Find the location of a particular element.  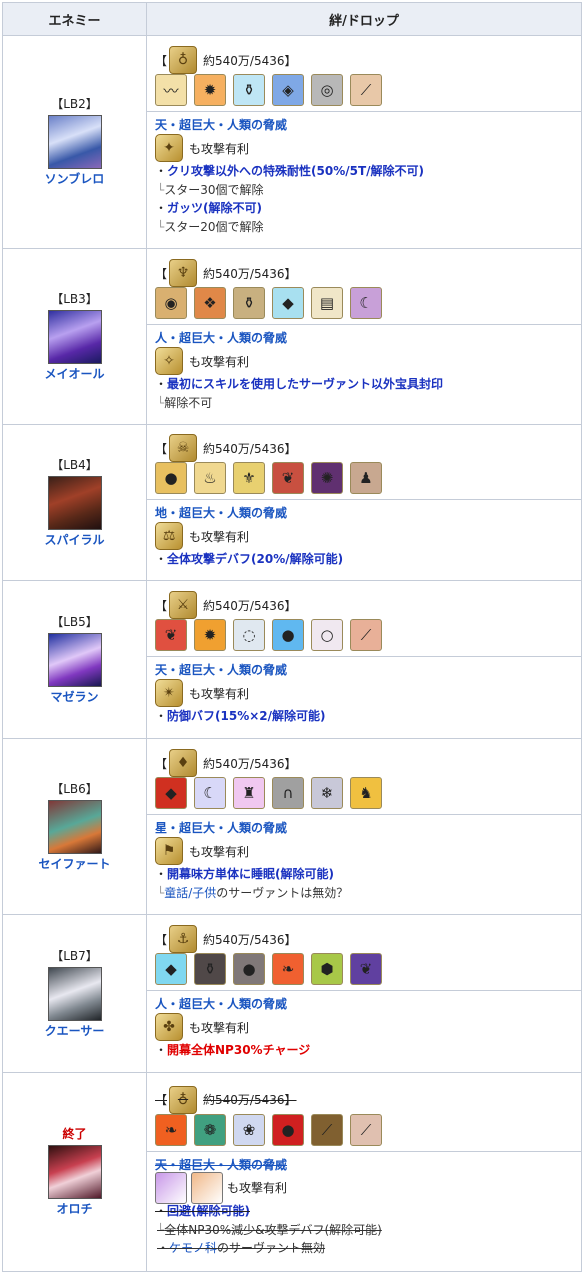

trait-link: ケモノ科 is located at coordinates (193, 1248).